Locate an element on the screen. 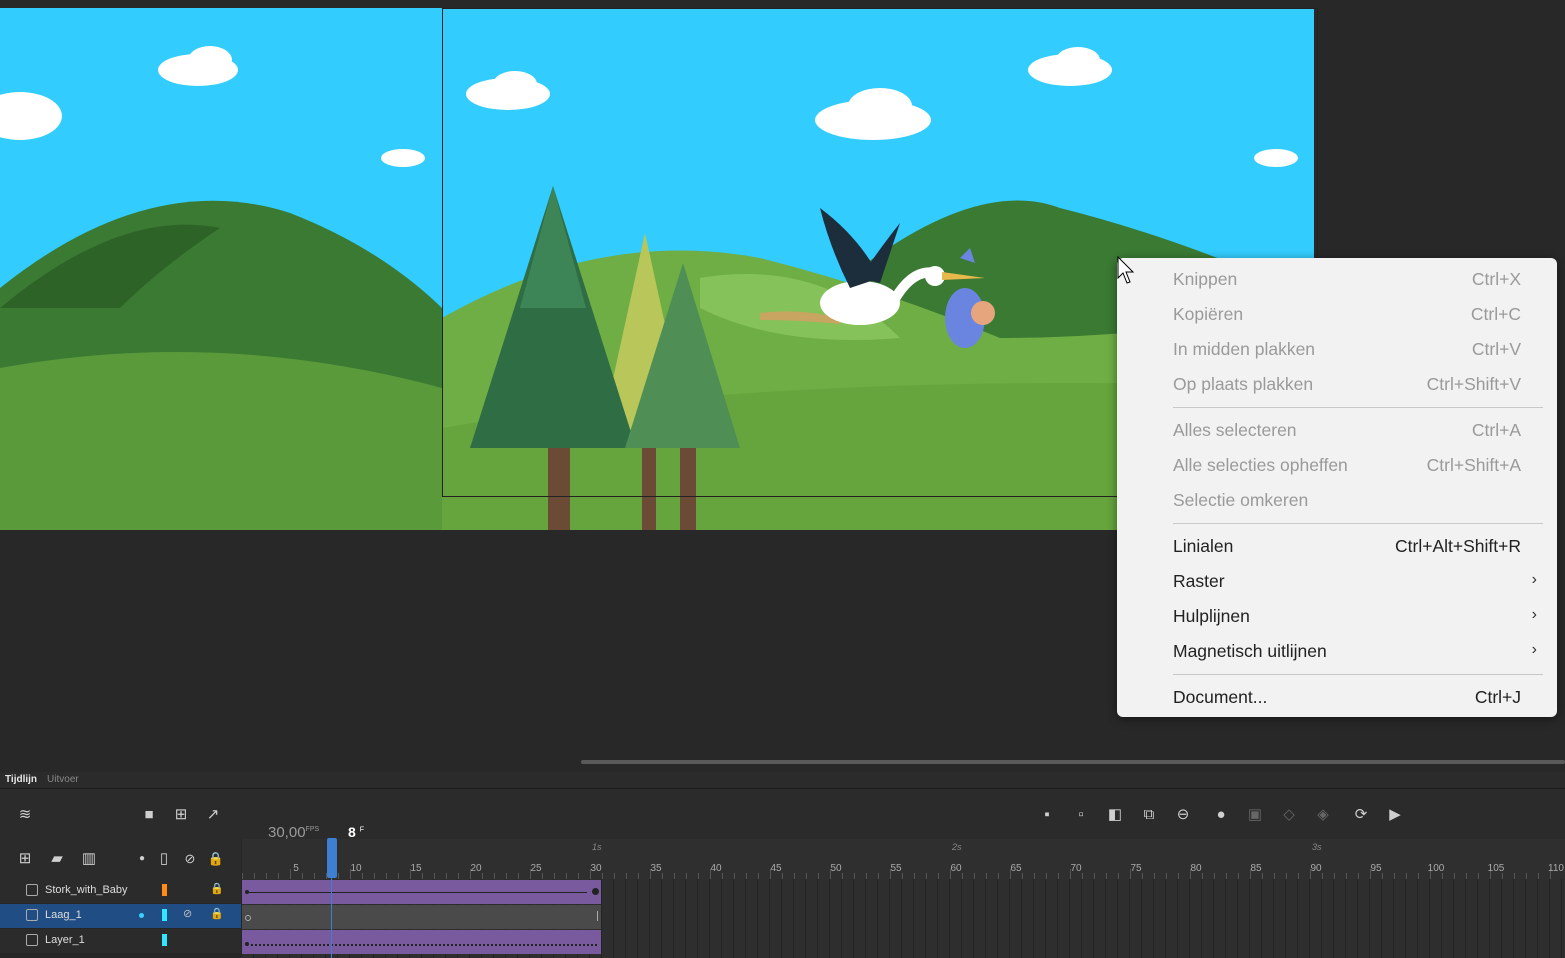  insert-keyframe-icon: ▪ is located at coordinates (1047, 815).